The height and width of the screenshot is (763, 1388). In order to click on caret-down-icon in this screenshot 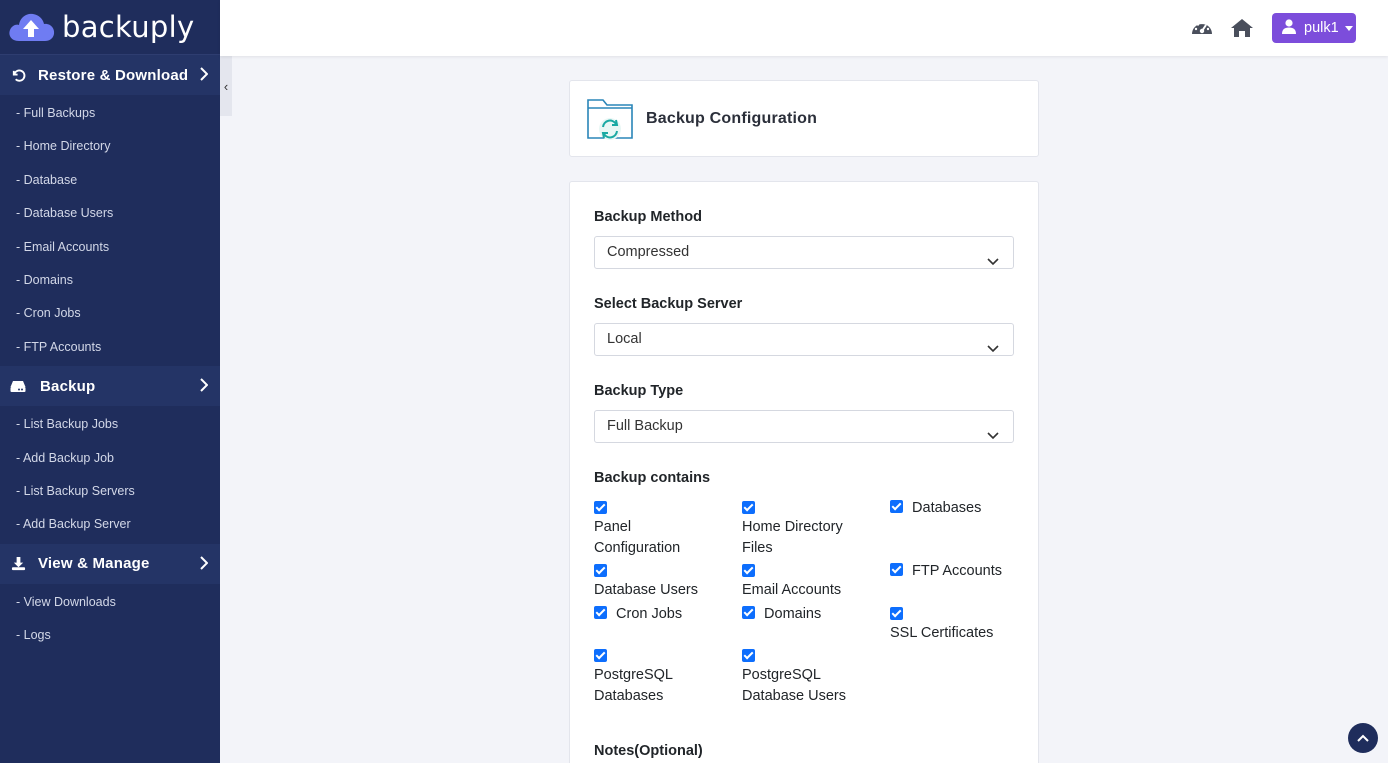, I will do `click(1348, 28)`.